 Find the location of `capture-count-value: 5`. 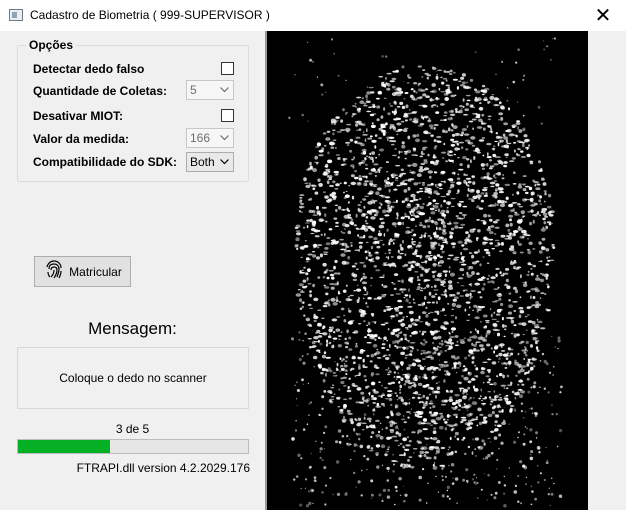

capture-count-value: 5 is located at coordinates (193, 90).